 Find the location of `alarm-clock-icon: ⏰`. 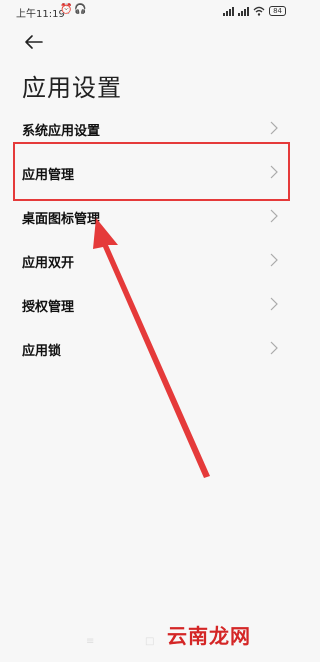

alarm-clock-icon: ⏰ is located at coordinates (66, 9).